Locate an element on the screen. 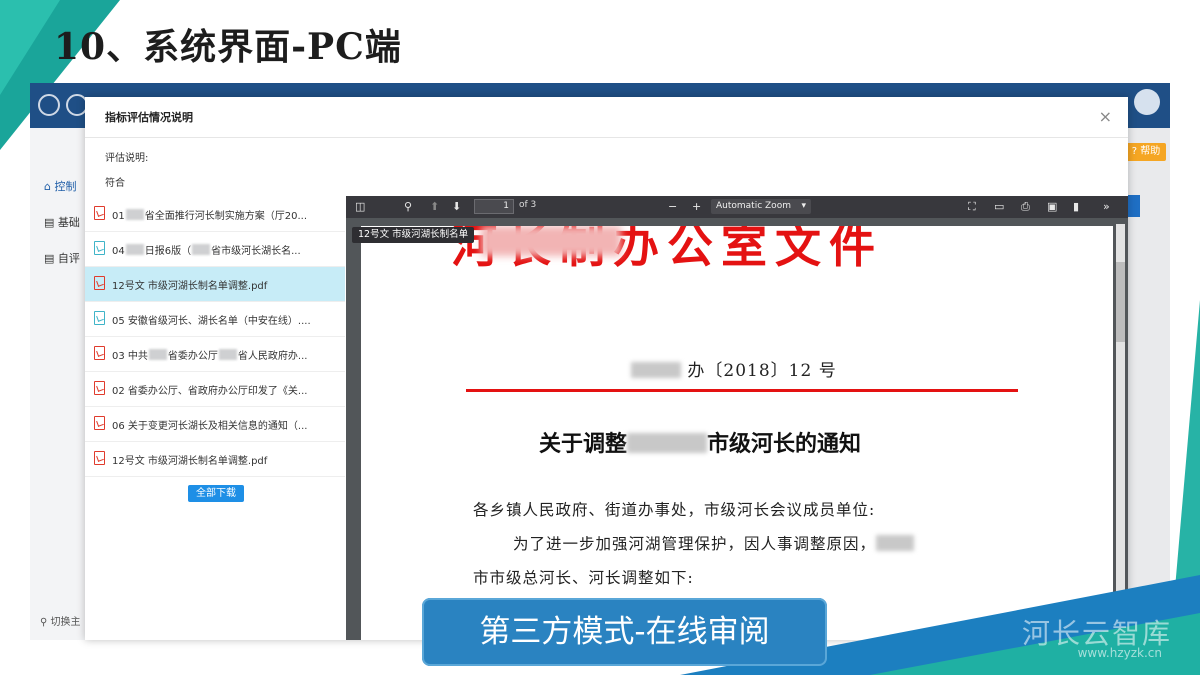 This screenshot has height=675, width=1200. document-paragraph: 各乡镇人民政府、街道办事处，市级河长会议成员单位: is located at coordinates (674, 510).